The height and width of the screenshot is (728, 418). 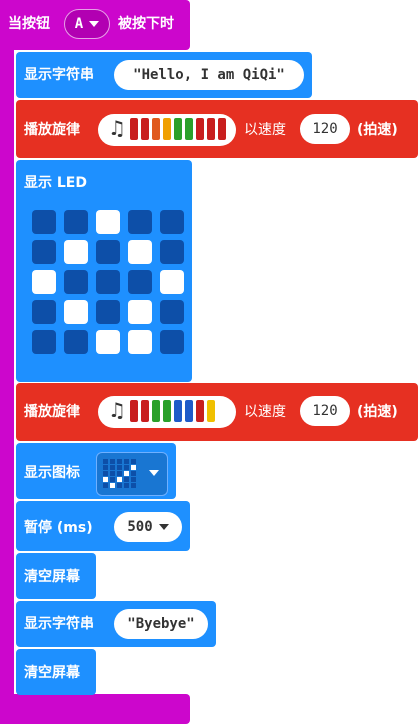 What do you see at coordinates (52, 673) in the screenshot?
I see `clear-screen-label-2: 清空屏幕` at bounding box center [52, 673].